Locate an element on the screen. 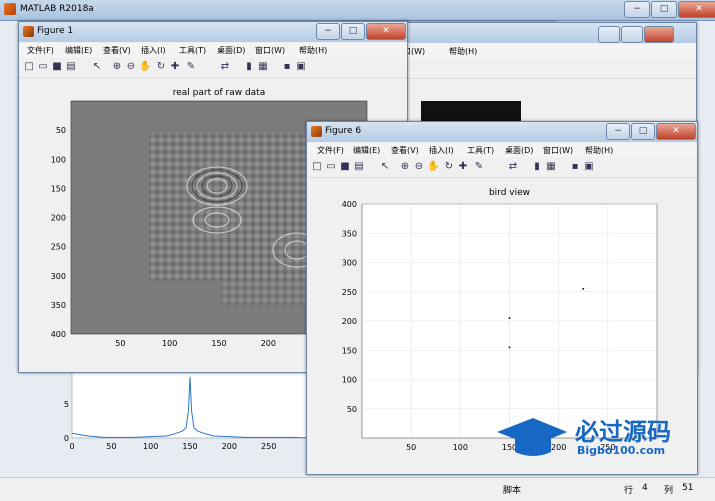 The image size is (715, 501). back-menu-help: 帮助(H) is located at coordinates (463, 51).